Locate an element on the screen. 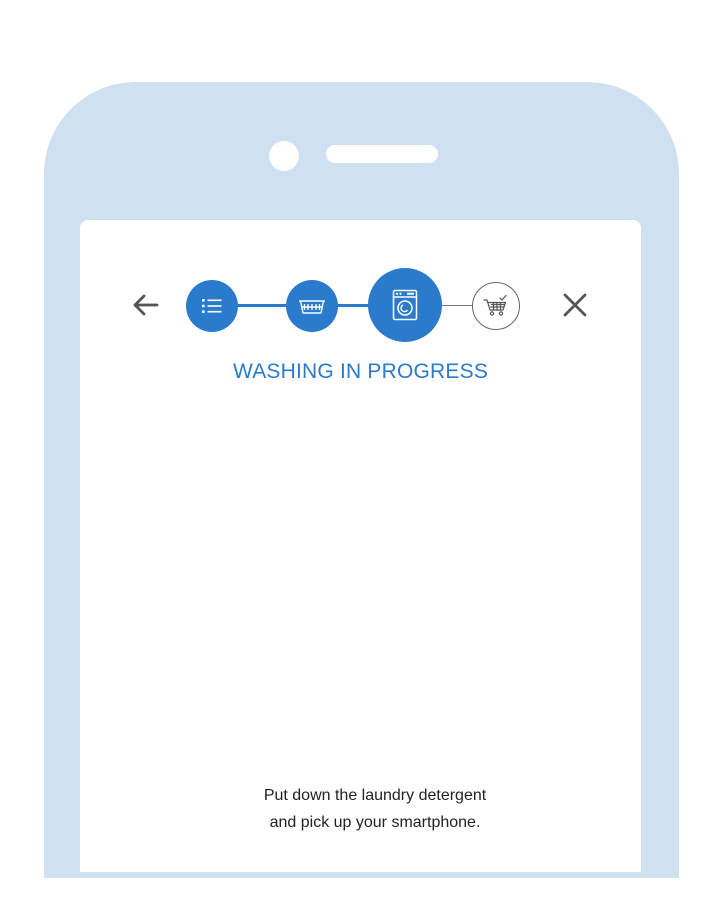  step-washing-machine is located at coordinates (405, 305).